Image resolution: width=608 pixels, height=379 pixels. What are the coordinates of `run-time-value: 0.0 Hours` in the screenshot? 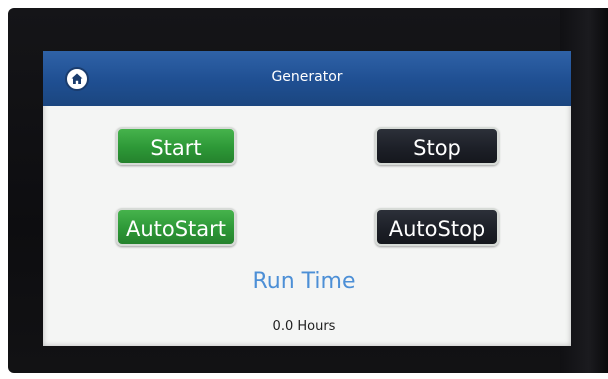 It's located at (304, 326).